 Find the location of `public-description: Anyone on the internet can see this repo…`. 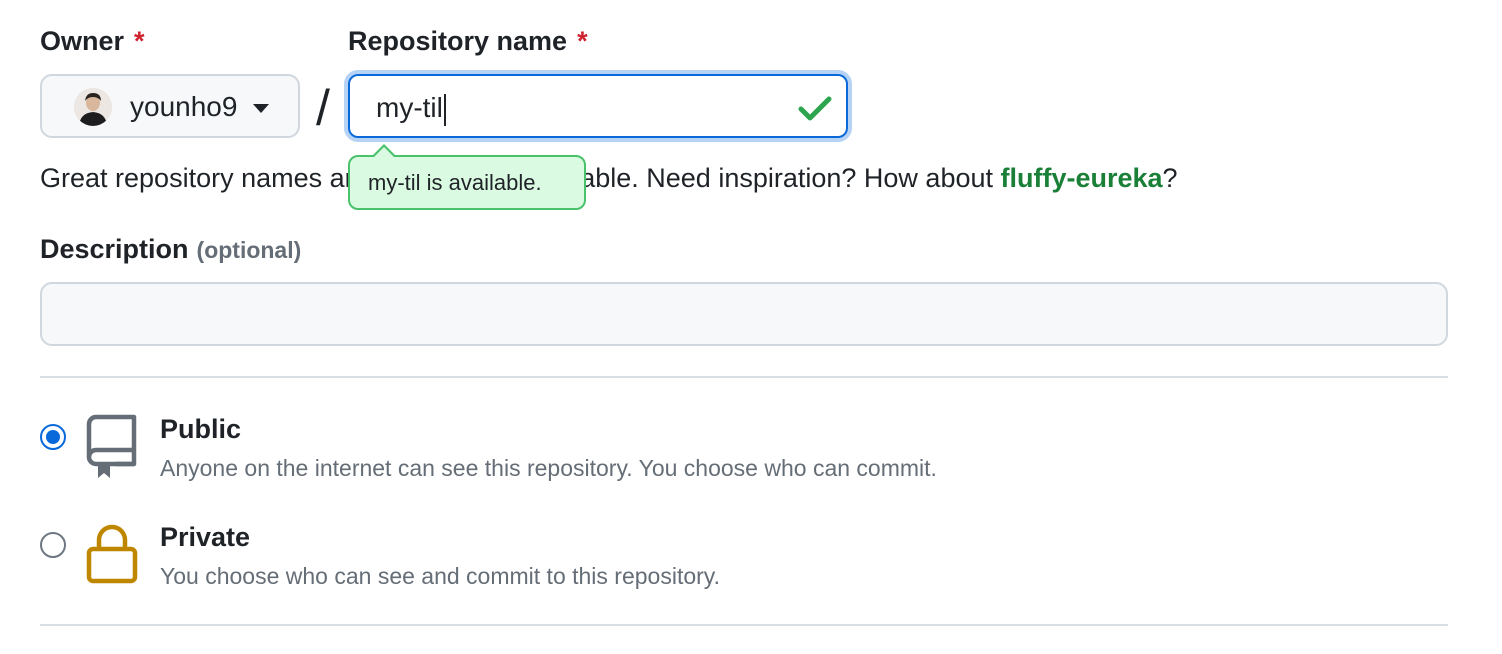

public-description: Anyone on the internet can see this repo… is located at coordinates (548, 468).